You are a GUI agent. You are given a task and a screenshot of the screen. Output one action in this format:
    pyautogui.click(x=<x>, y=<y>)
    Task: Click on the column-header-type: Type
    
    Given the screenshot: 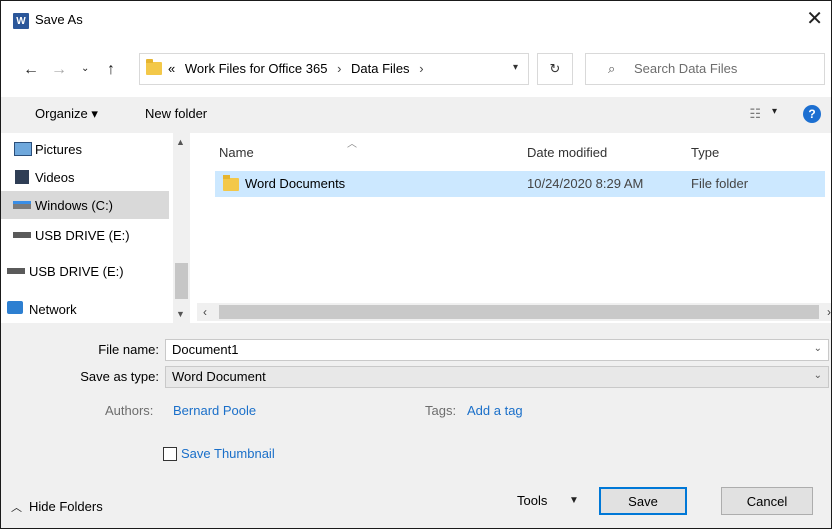 What is the action you would take?
    pyautogui.click(x=705, y=152)
    